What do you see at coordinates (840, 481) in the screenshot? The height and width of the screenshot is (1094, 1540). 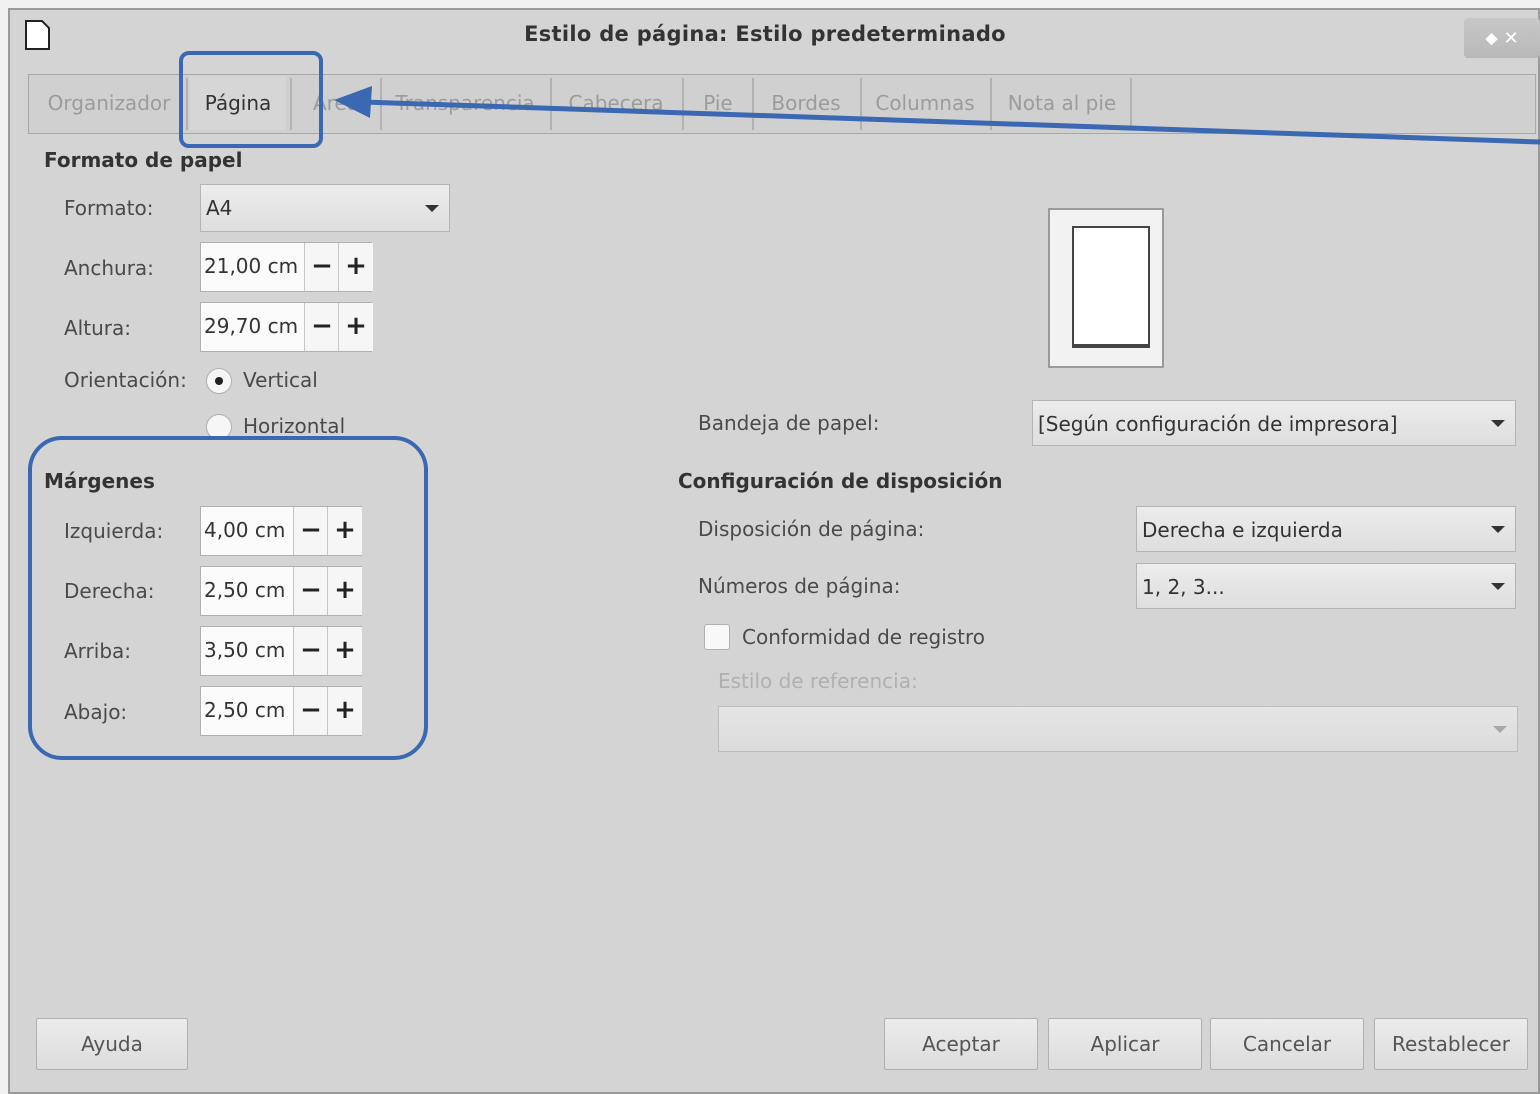 I see `layout-settings-heading: Configuración de disposición` at bounding box center [840, 481].